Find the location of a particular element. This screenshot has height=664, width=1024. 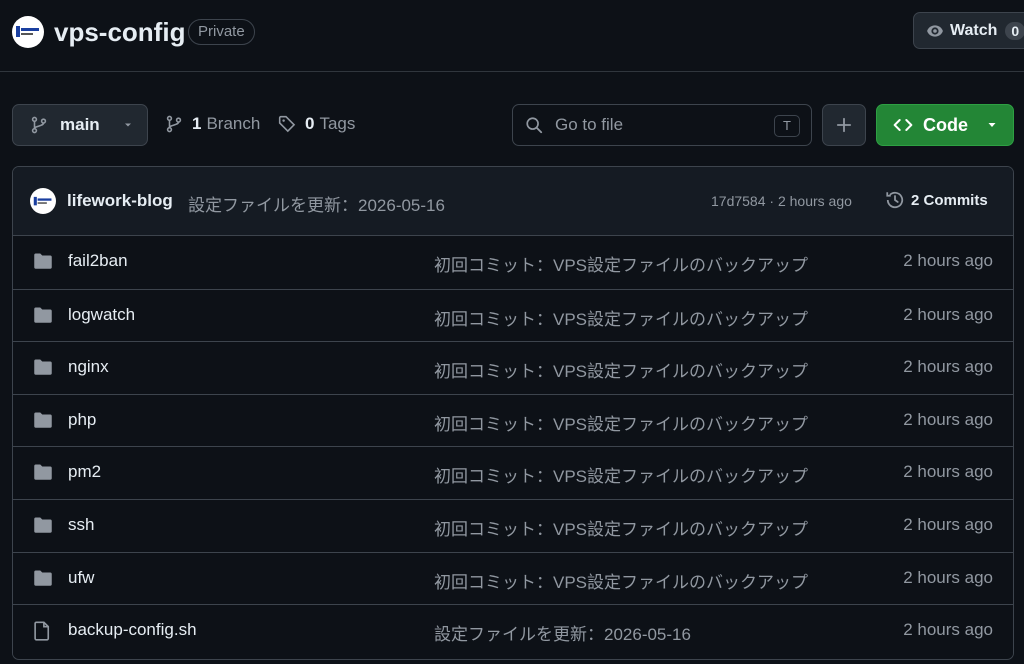

tags-link: 0 Tags is located at coordinates (316, 124).